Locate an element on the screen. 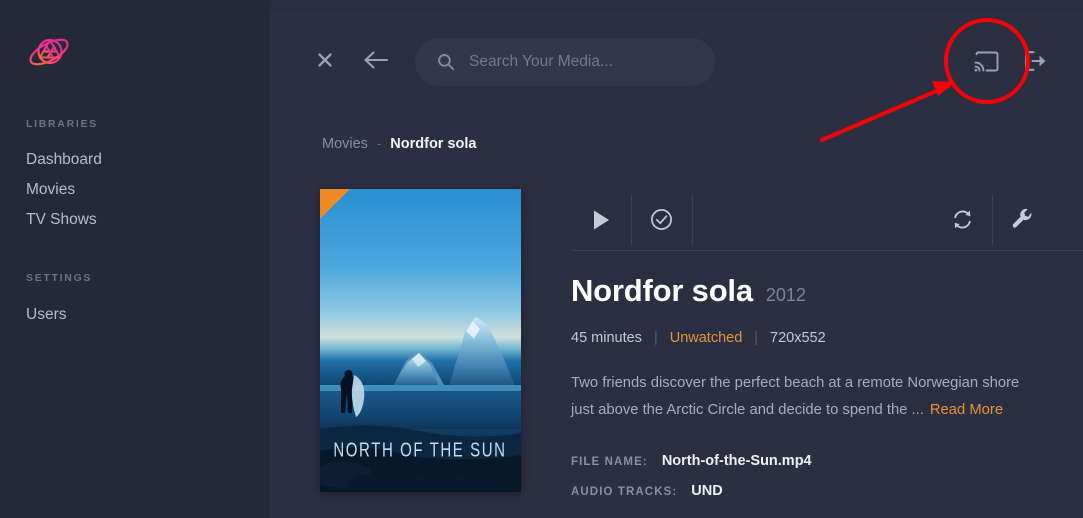 The image size is (1083, 518). mark-watched-check-icon is located at coordinates (661, 219).